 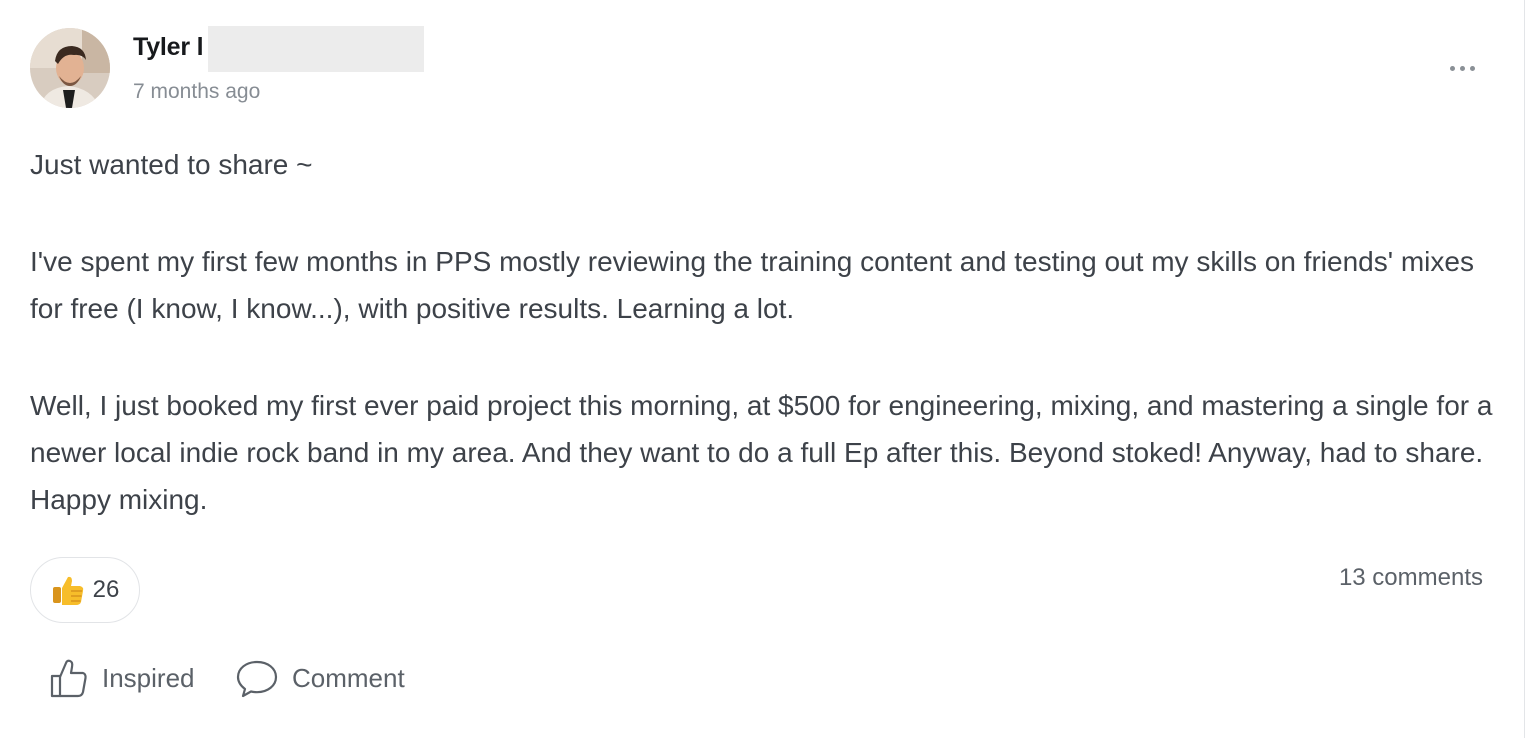 I want to click on speech-bubble-icon, so click(x=257, y=679).